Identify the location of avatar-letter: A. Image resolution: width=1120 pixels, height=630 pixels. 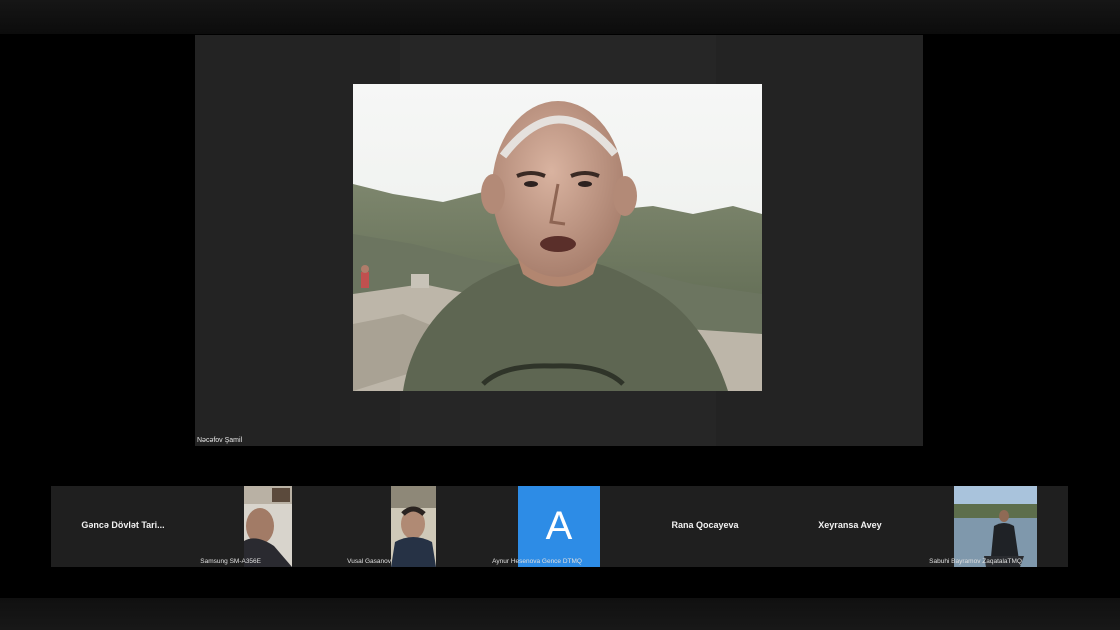
(559, 526).